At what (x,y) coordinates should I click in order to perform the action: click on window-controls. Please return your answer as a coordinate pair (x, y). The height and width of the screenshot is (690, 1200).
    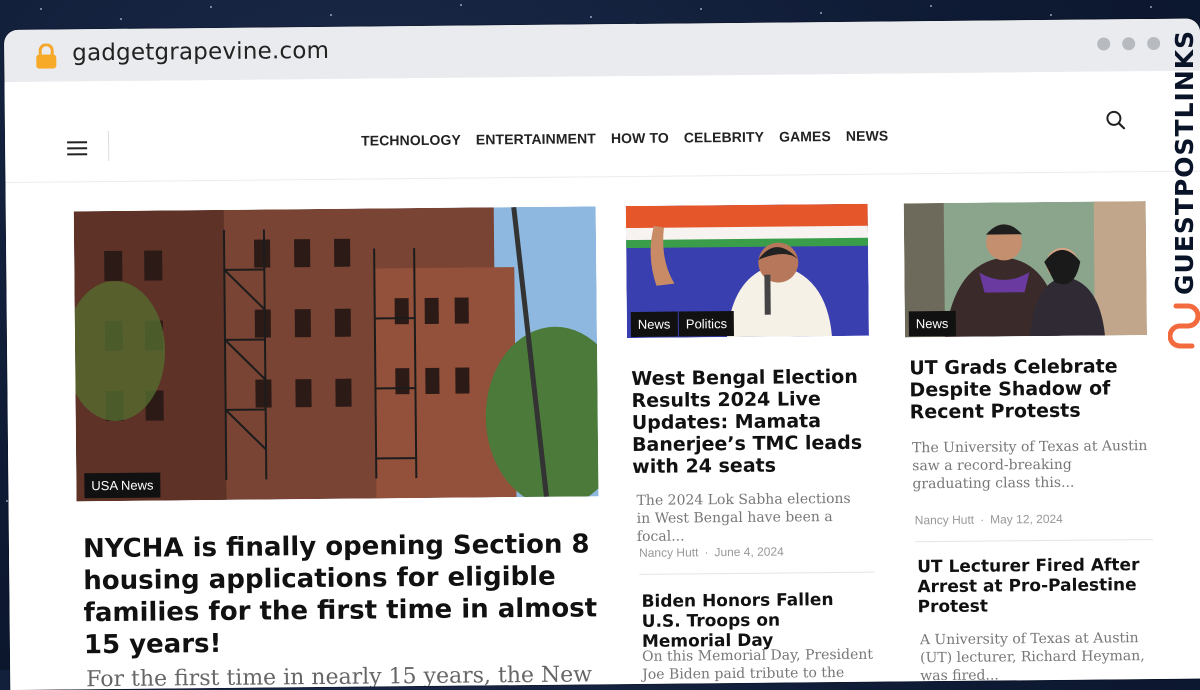
    Looking at the image, I should click on (1129, 43).